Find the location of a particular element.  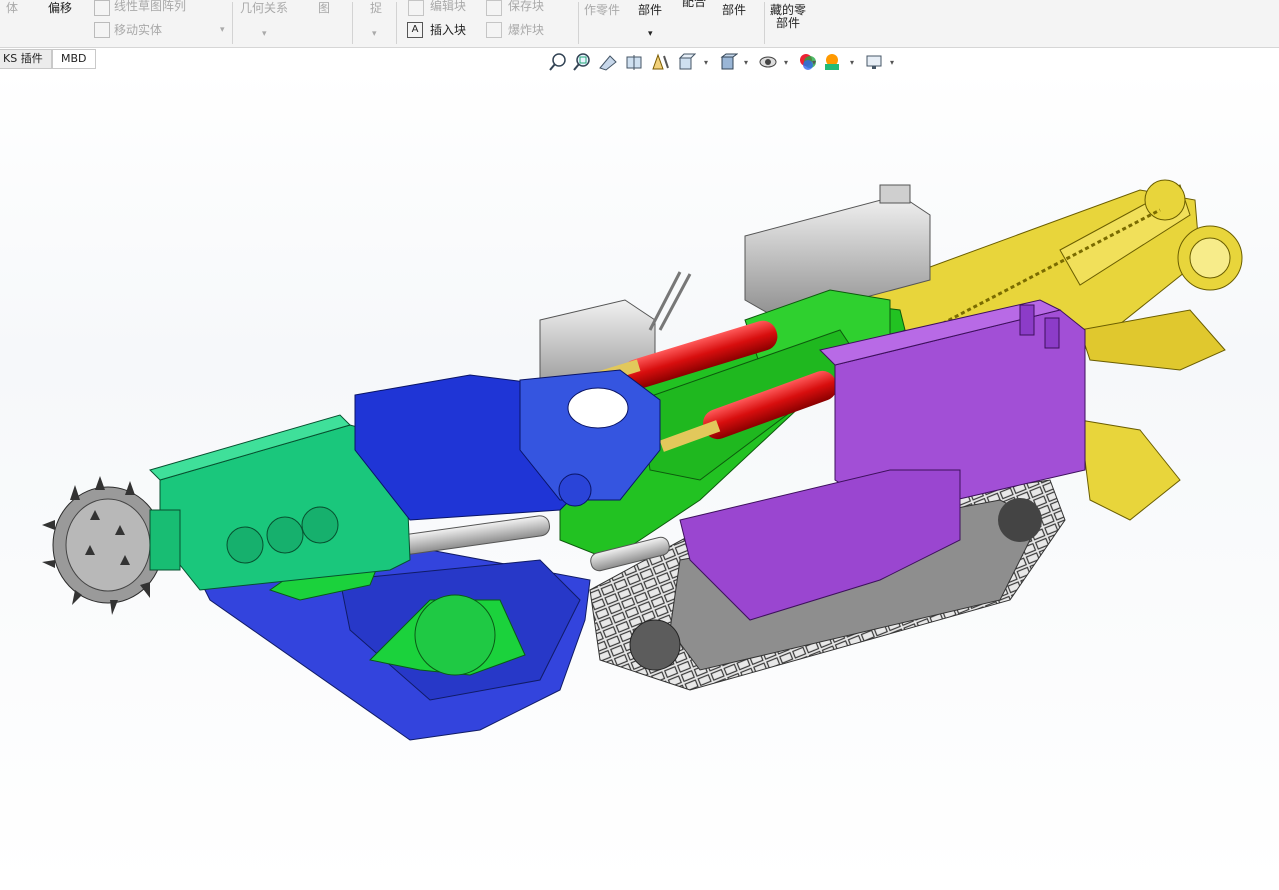

view-orientation-icon is located at coordinates (686, 62).